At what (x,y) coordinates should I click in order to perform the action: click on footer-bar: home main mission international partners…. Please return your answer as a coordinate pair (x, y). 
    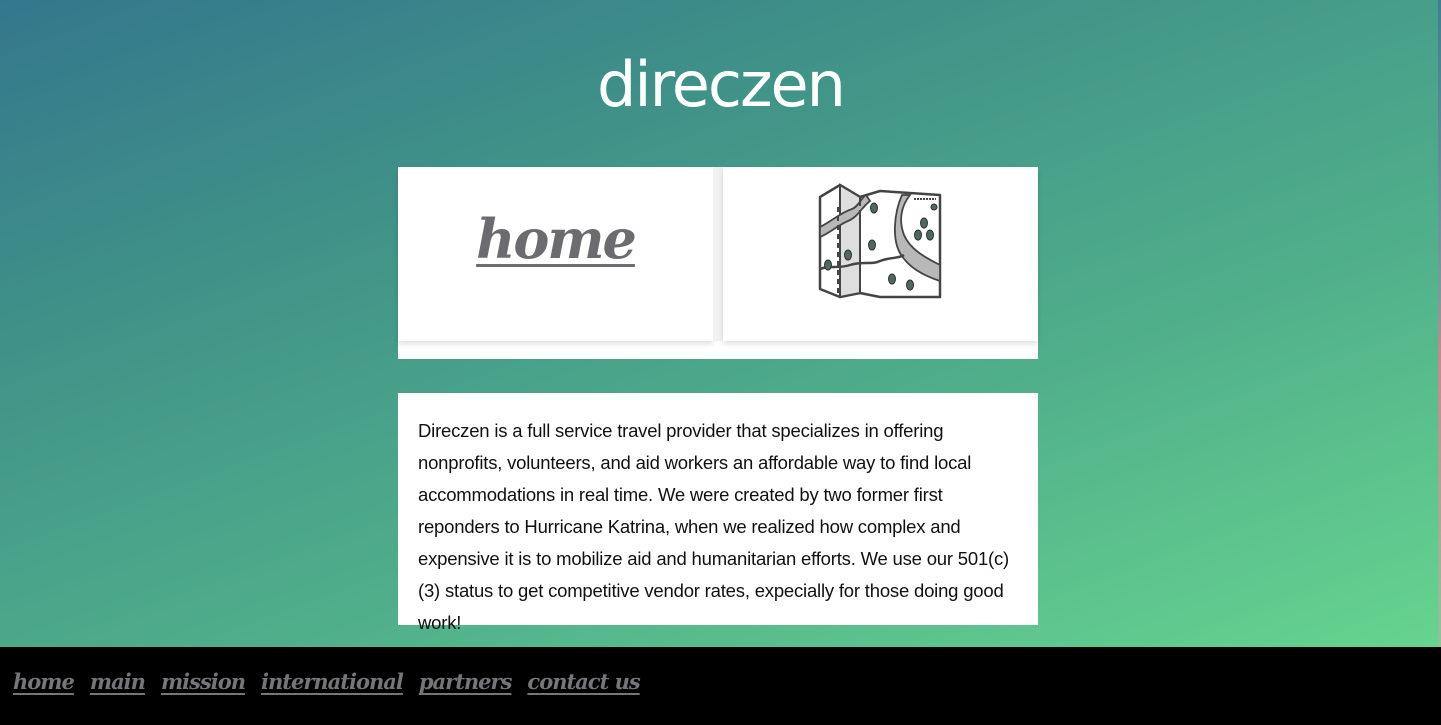
    Looking at the image, I should click on (720, 686).